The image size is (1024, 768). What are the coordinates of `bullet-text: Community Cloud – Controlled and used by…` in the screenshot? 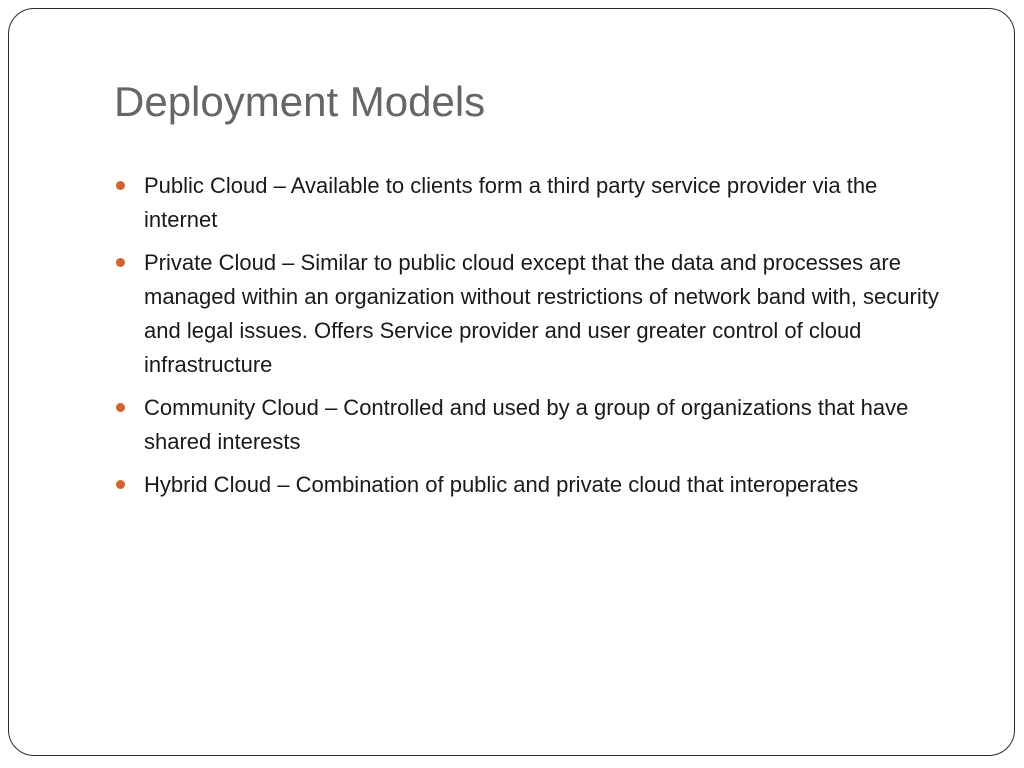 It's located at (526, 424).